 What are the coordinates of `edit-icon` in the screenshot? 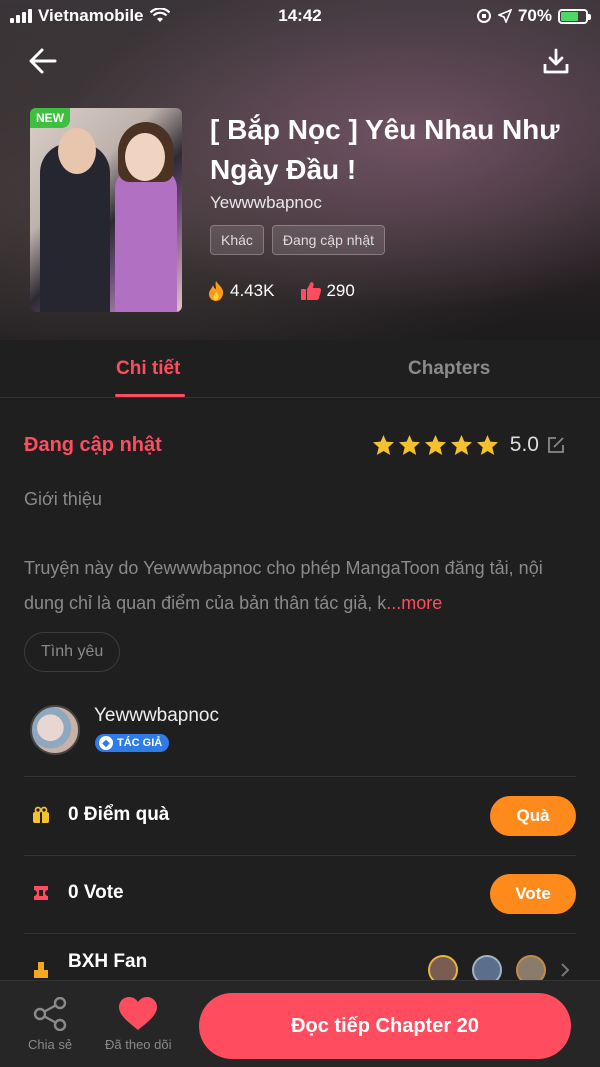 It's located at (556, 445).